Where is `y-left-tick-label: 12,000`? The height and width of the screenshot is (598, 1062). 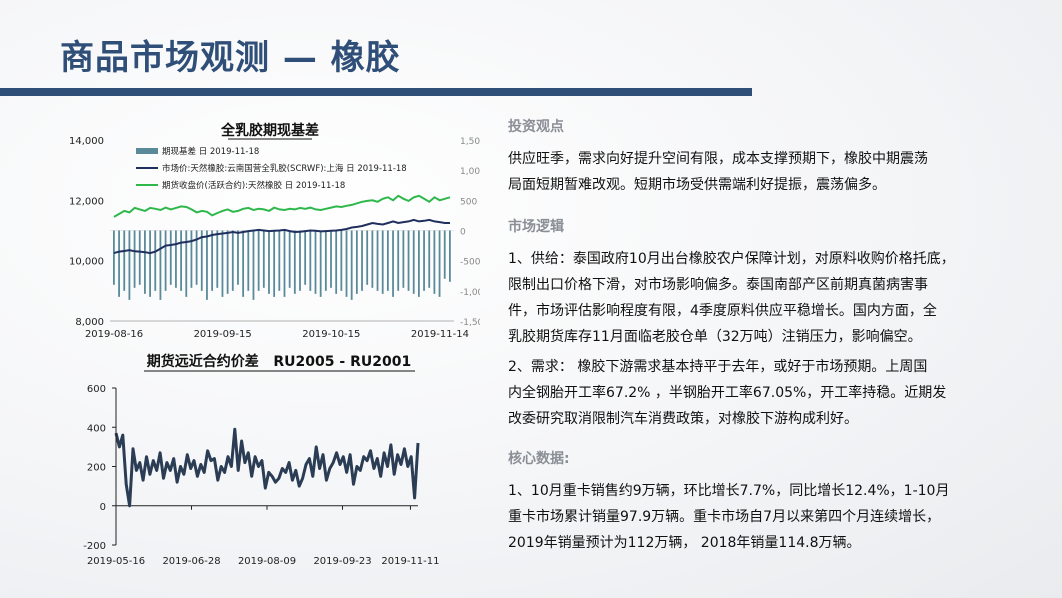
y-left-tick-label: 12,000 is located at coordinates (86, 201).